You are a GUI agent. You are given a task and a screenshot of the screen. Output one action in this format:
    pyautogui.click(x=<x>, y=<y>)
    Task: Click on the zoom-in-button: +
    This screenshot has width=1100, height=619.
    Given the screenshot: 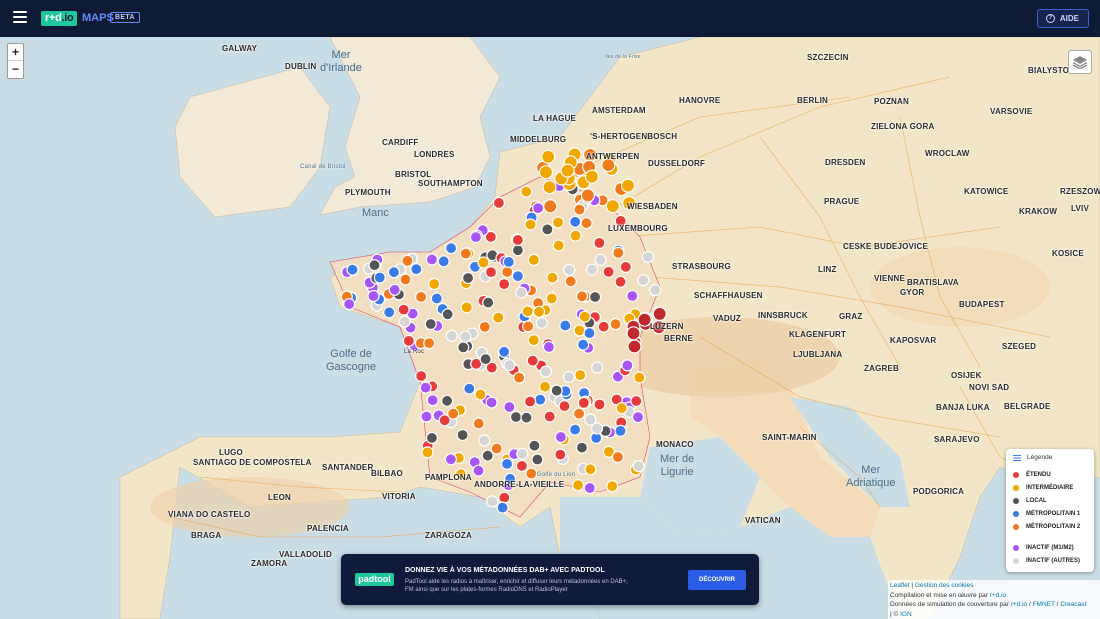 What is the action you would take?
    pyautogui.click(x=15, y=52)
    